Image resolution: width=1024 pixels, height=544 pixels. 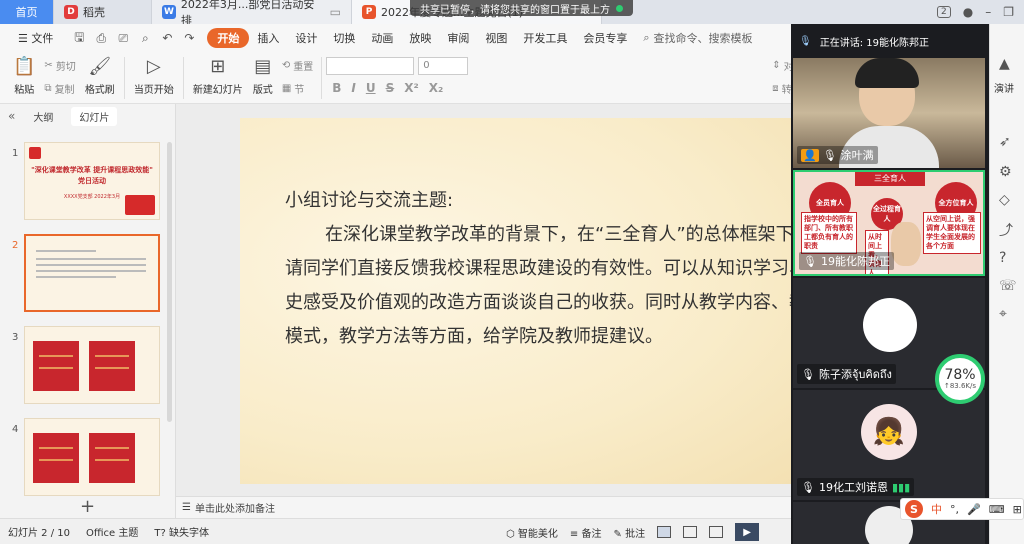 I want to click on ime-more-icon: ⊞, so click(x=1017, y=509).